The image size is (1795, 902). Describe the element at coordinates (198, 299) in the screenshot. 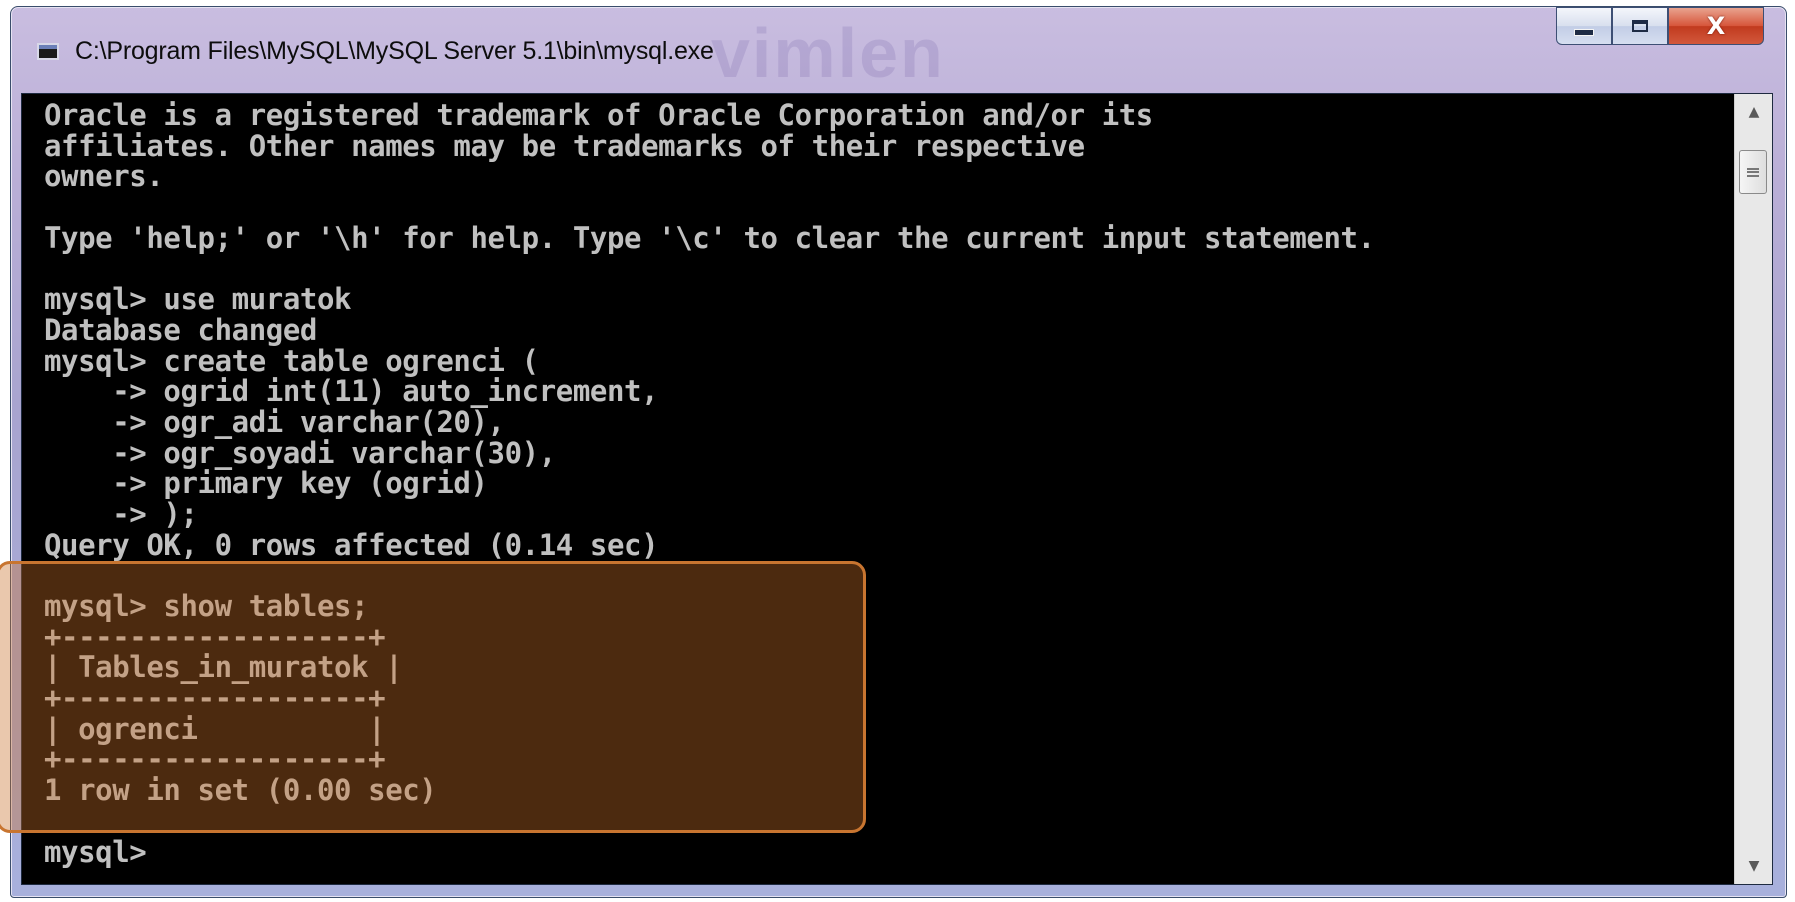

I see `console-line: mysql> use muratok` at that location.